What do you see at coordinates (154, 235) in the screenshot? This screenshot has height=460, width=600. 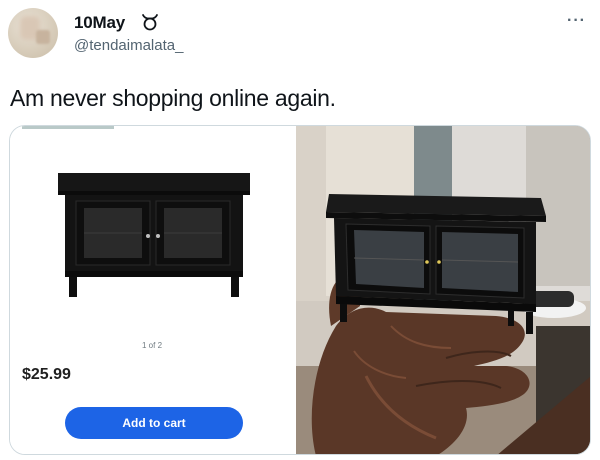 I see `tv-cabinet-product-image` at bounding box center [154, 235].